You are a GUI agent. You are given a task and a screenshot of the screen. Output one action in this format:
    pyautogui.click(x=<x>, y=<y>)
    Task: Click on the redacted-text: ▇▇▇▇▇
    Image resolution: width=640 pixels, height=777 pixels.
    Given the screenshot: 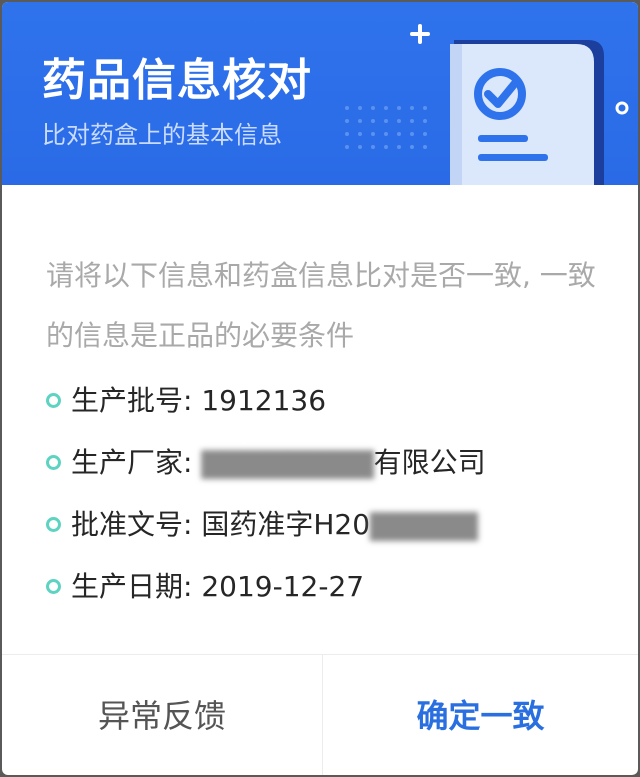 What is the action you would take?
    pyautogui.click(x=424, y=524)
    